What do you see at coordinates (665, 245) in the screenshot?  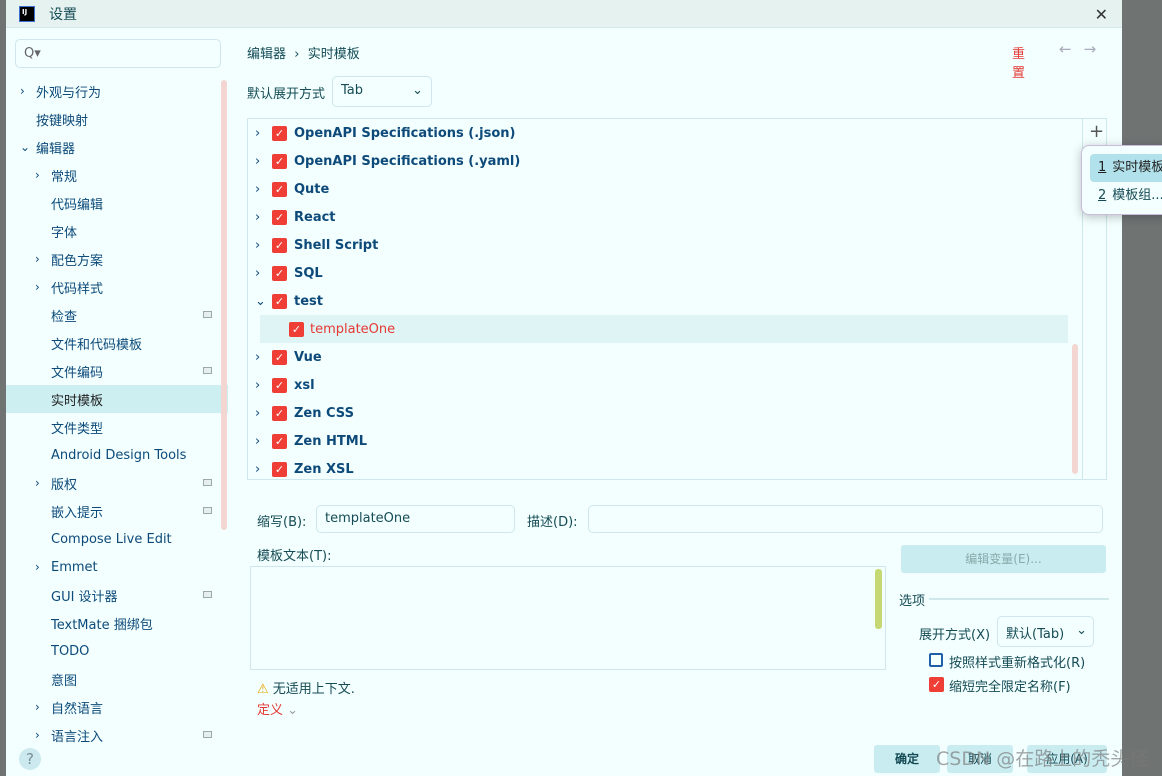 I see `template-group-row: › ✓ Shell Script` at bounding box center [665, 245].